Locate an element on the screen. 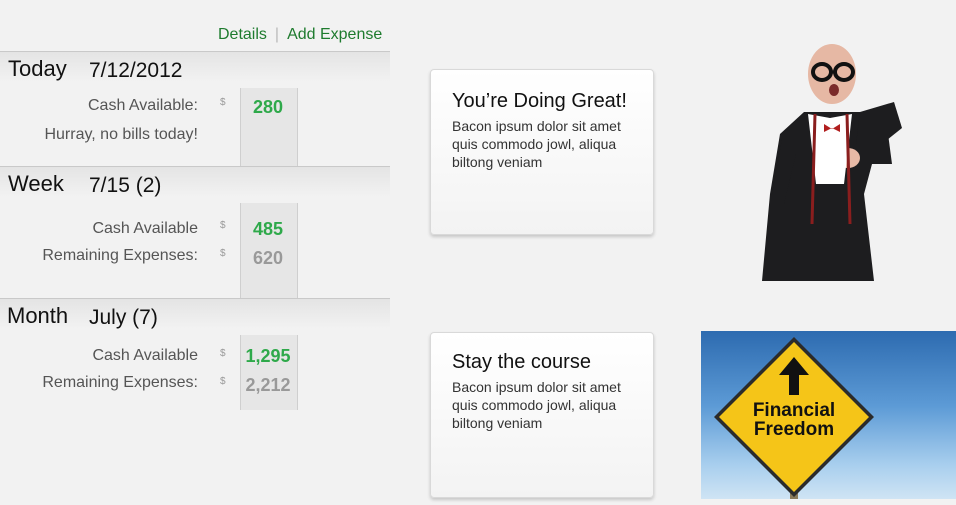  sign-line-1: Financial is located at coordinates (794, 410).